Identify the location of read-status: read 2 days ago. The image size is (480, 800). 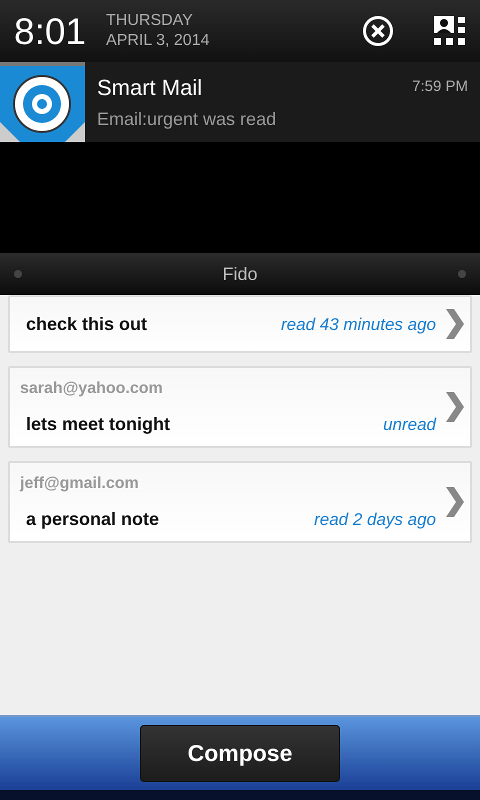
(375, 519).